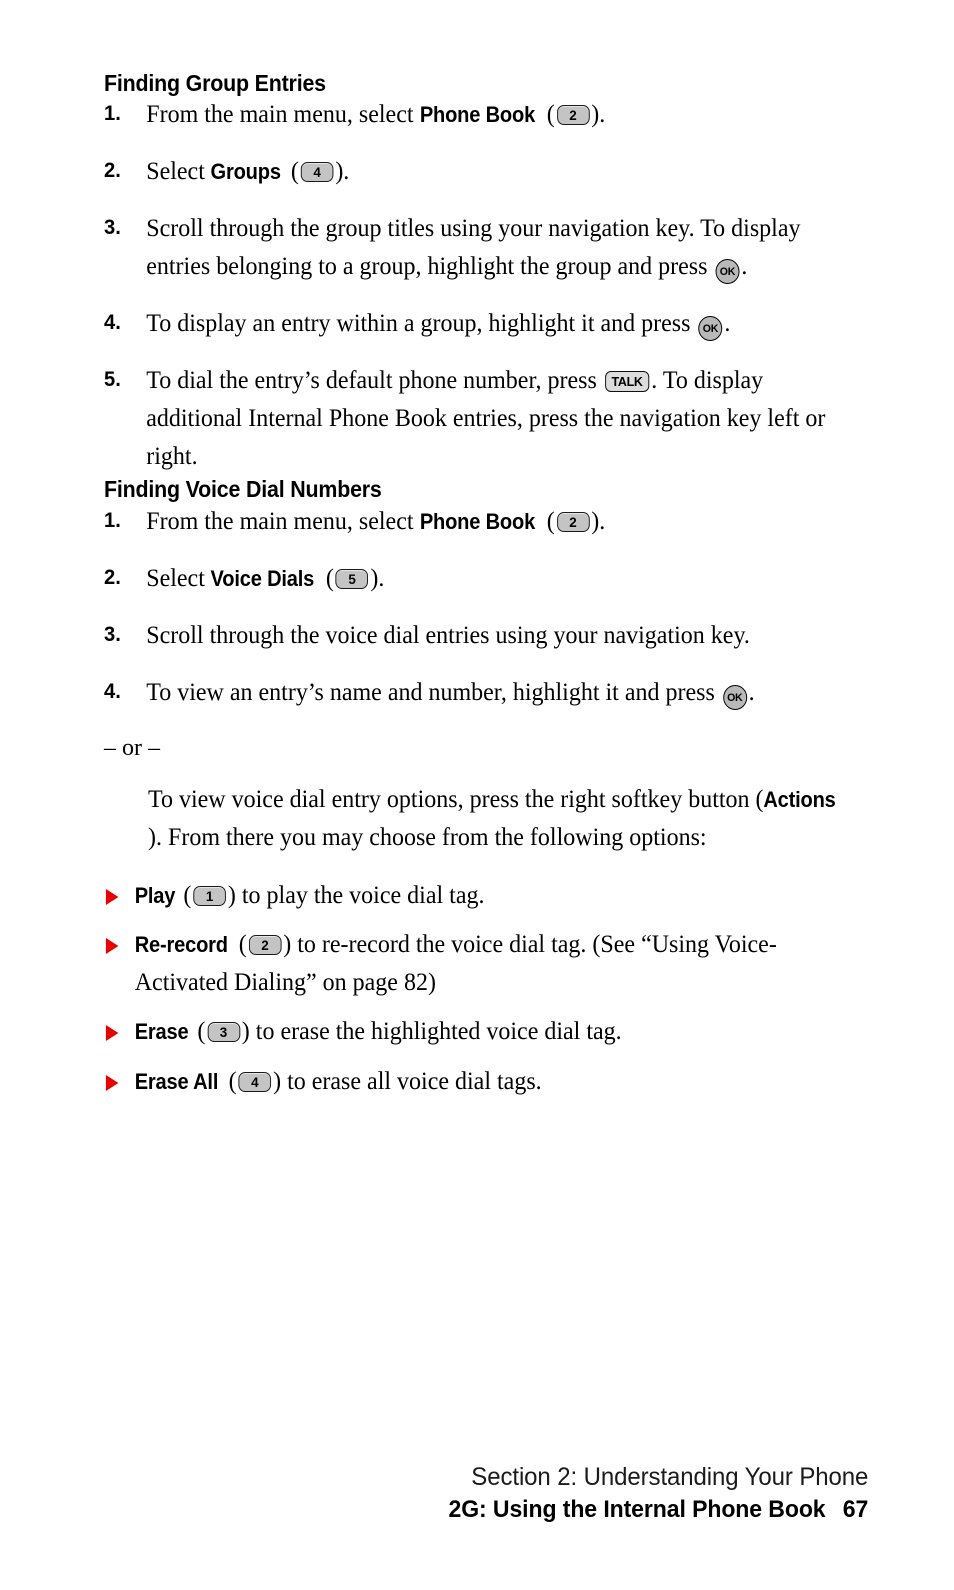  What do you see at coordinates (669, 1477) in the screenshot?
I see `footer-section-title: Section 2: Understanding Your Phone` at bounding box center [669, 1477].